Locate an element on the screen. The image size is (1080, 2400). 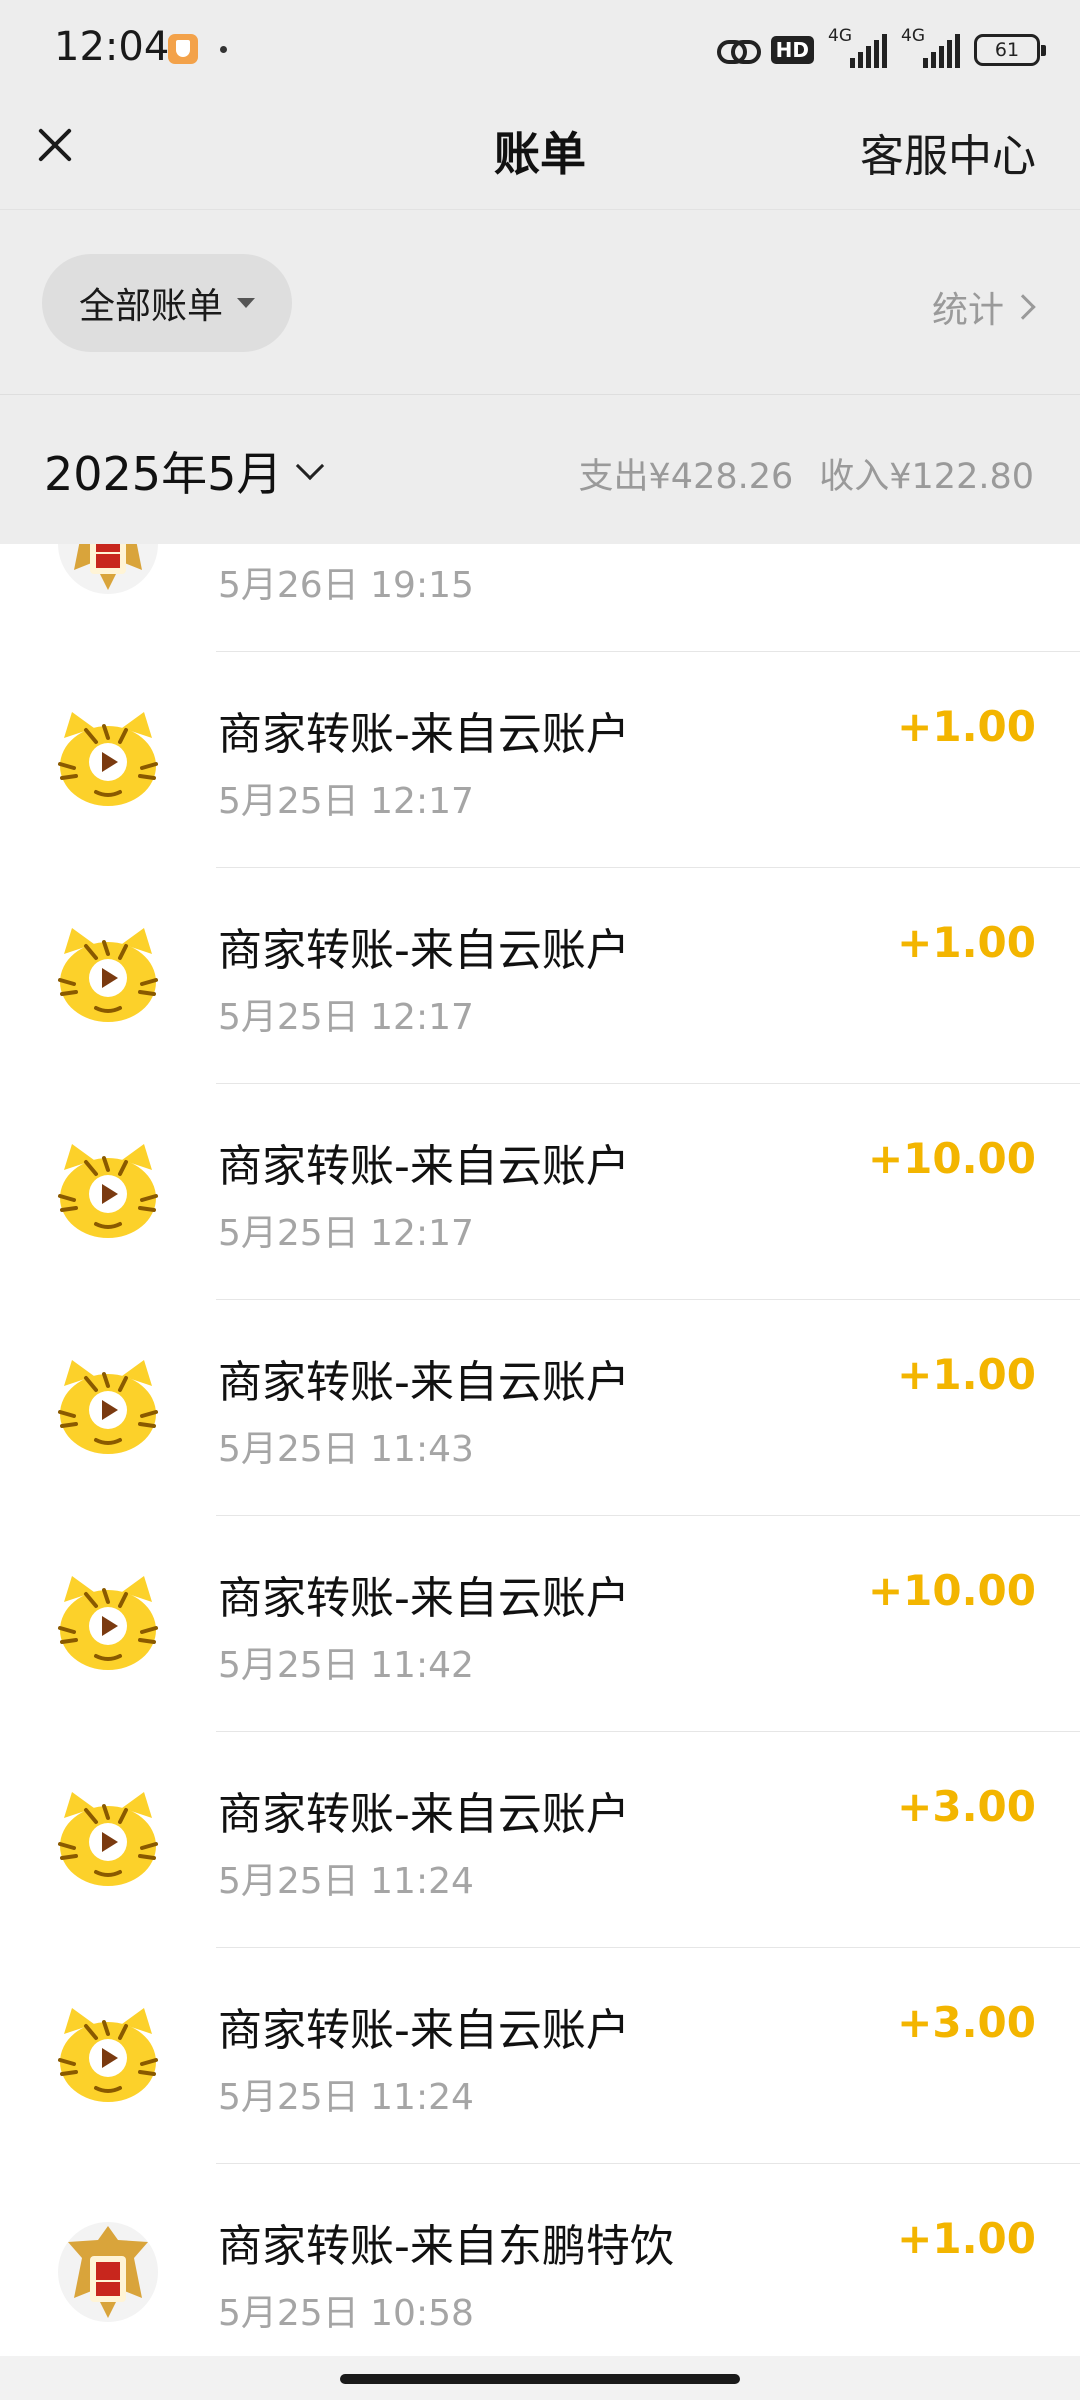
all-bills-filter-button: 全部账单 is located at coordinates (167, 303).